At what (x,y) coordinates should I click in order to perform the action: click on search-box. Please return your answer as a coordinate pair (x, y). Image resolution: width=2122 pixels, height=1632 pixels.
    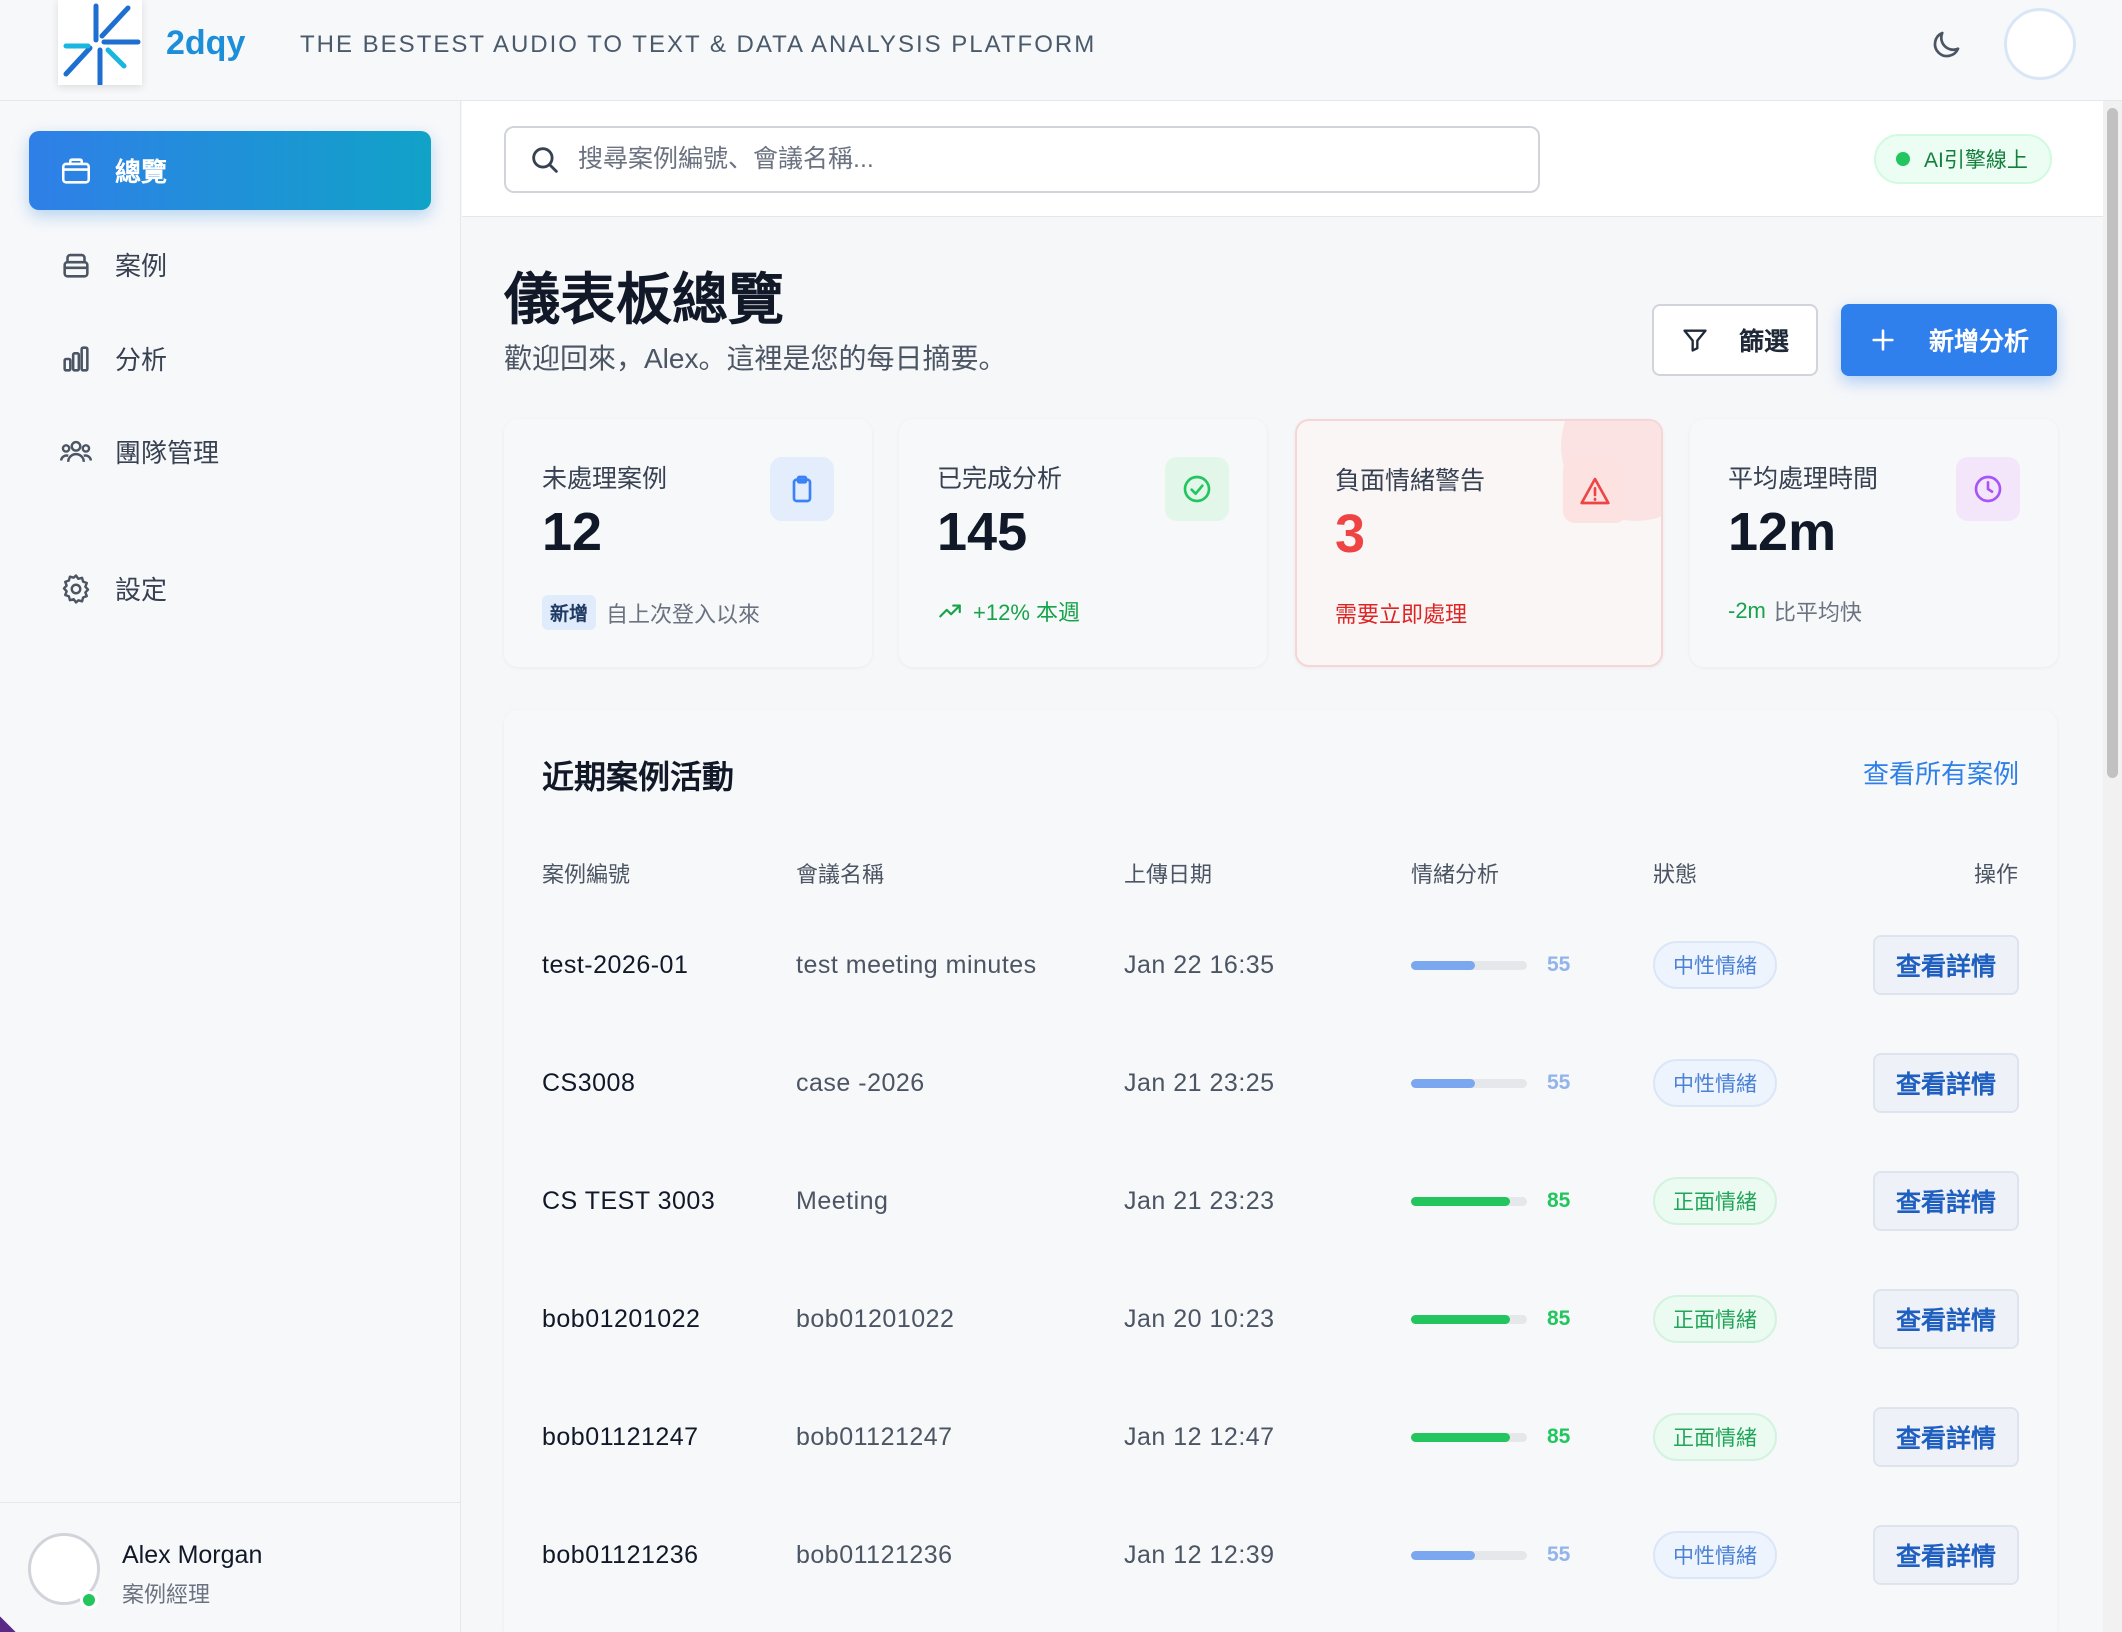
    Looking at the image, I should click on (1022, 159).